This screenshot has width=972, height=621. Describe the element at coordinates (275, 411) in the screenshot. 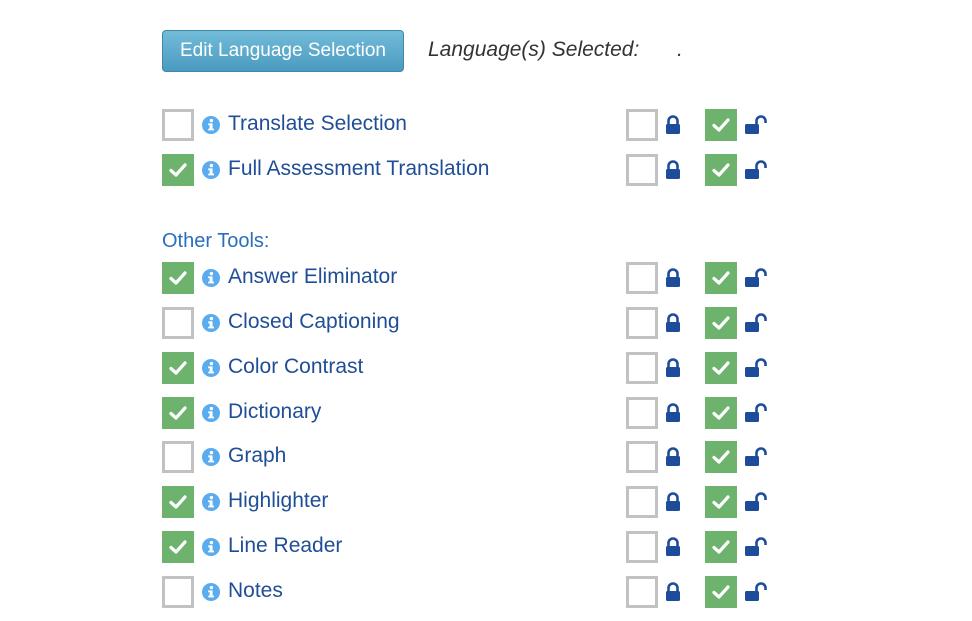

I see `tool-label: Dictionary` at that location.